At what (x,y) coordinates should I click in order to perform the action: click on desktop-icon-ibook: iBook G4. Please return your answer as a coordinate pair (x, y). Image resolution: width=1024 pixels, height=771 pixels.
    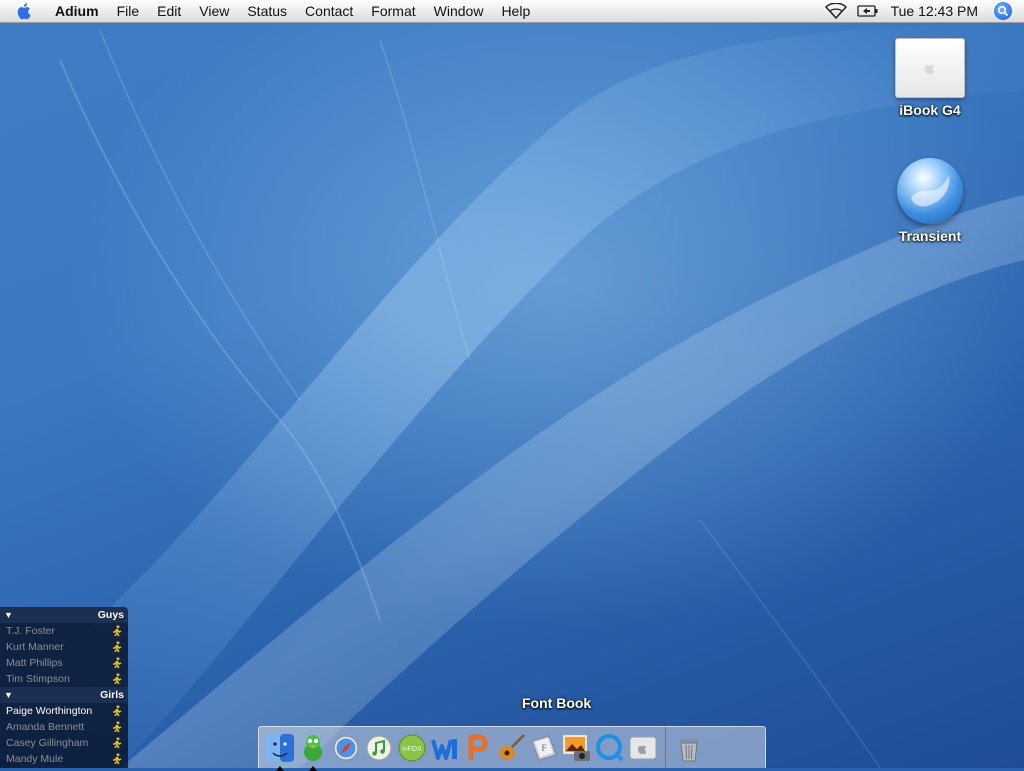
    Looking at the image, I should click on (930, 78).